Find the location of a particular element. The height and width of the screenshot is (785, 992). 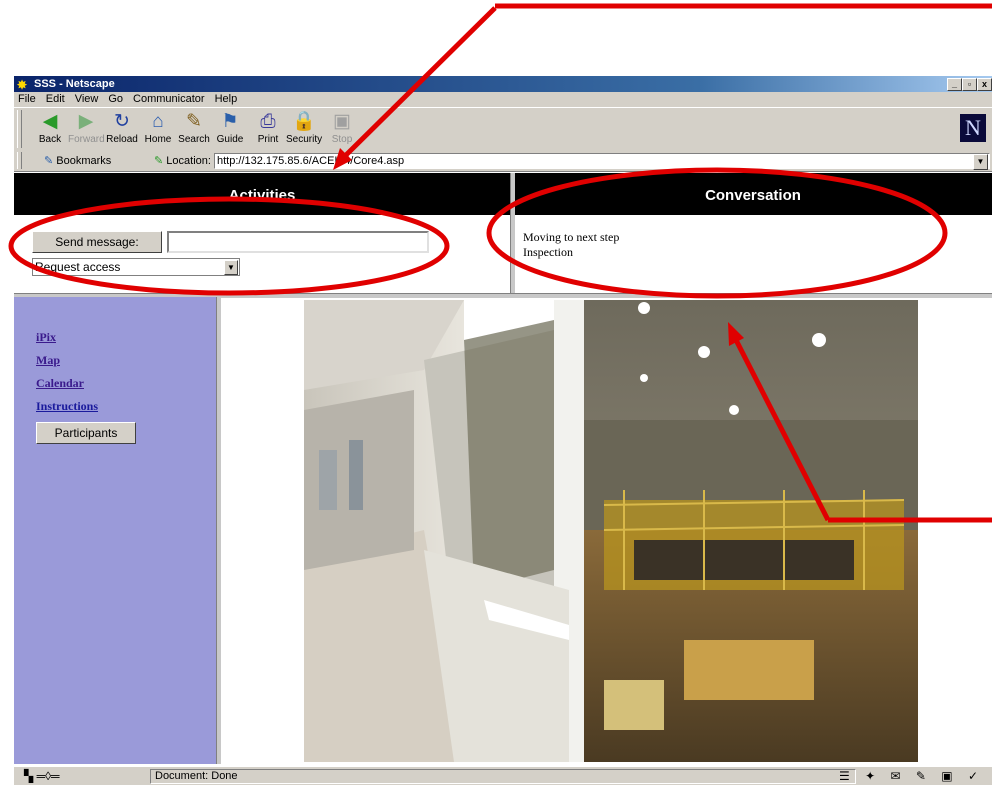

home-button: ⌂ Home is located at coordinates (158, 129).